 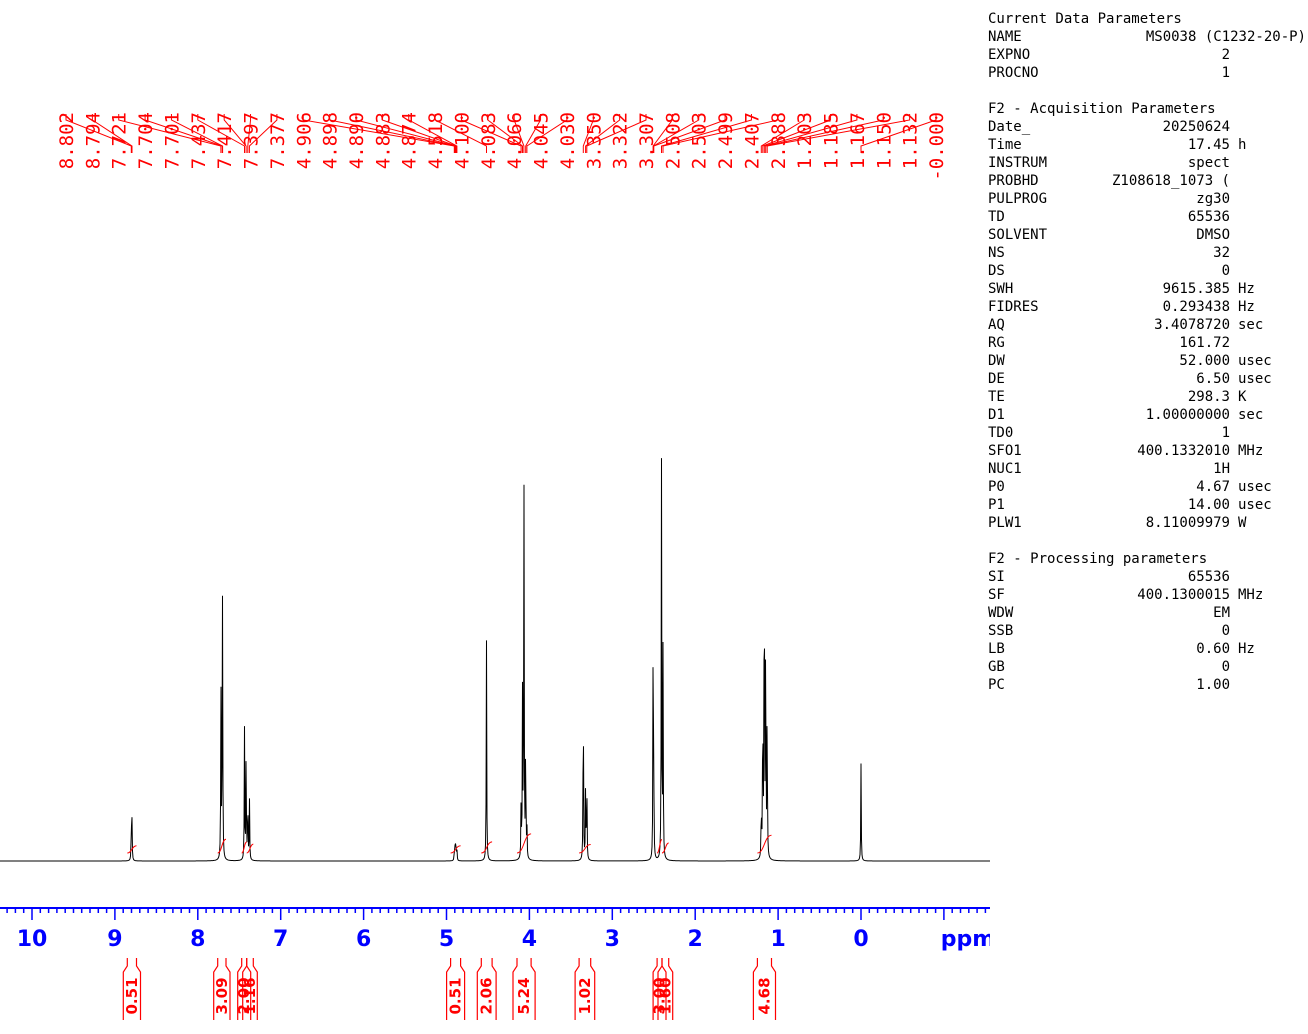 What do you see at coordinates (996, 361) in the screenshot?
I see `param-key: DW` at bounding box center [996, 361].